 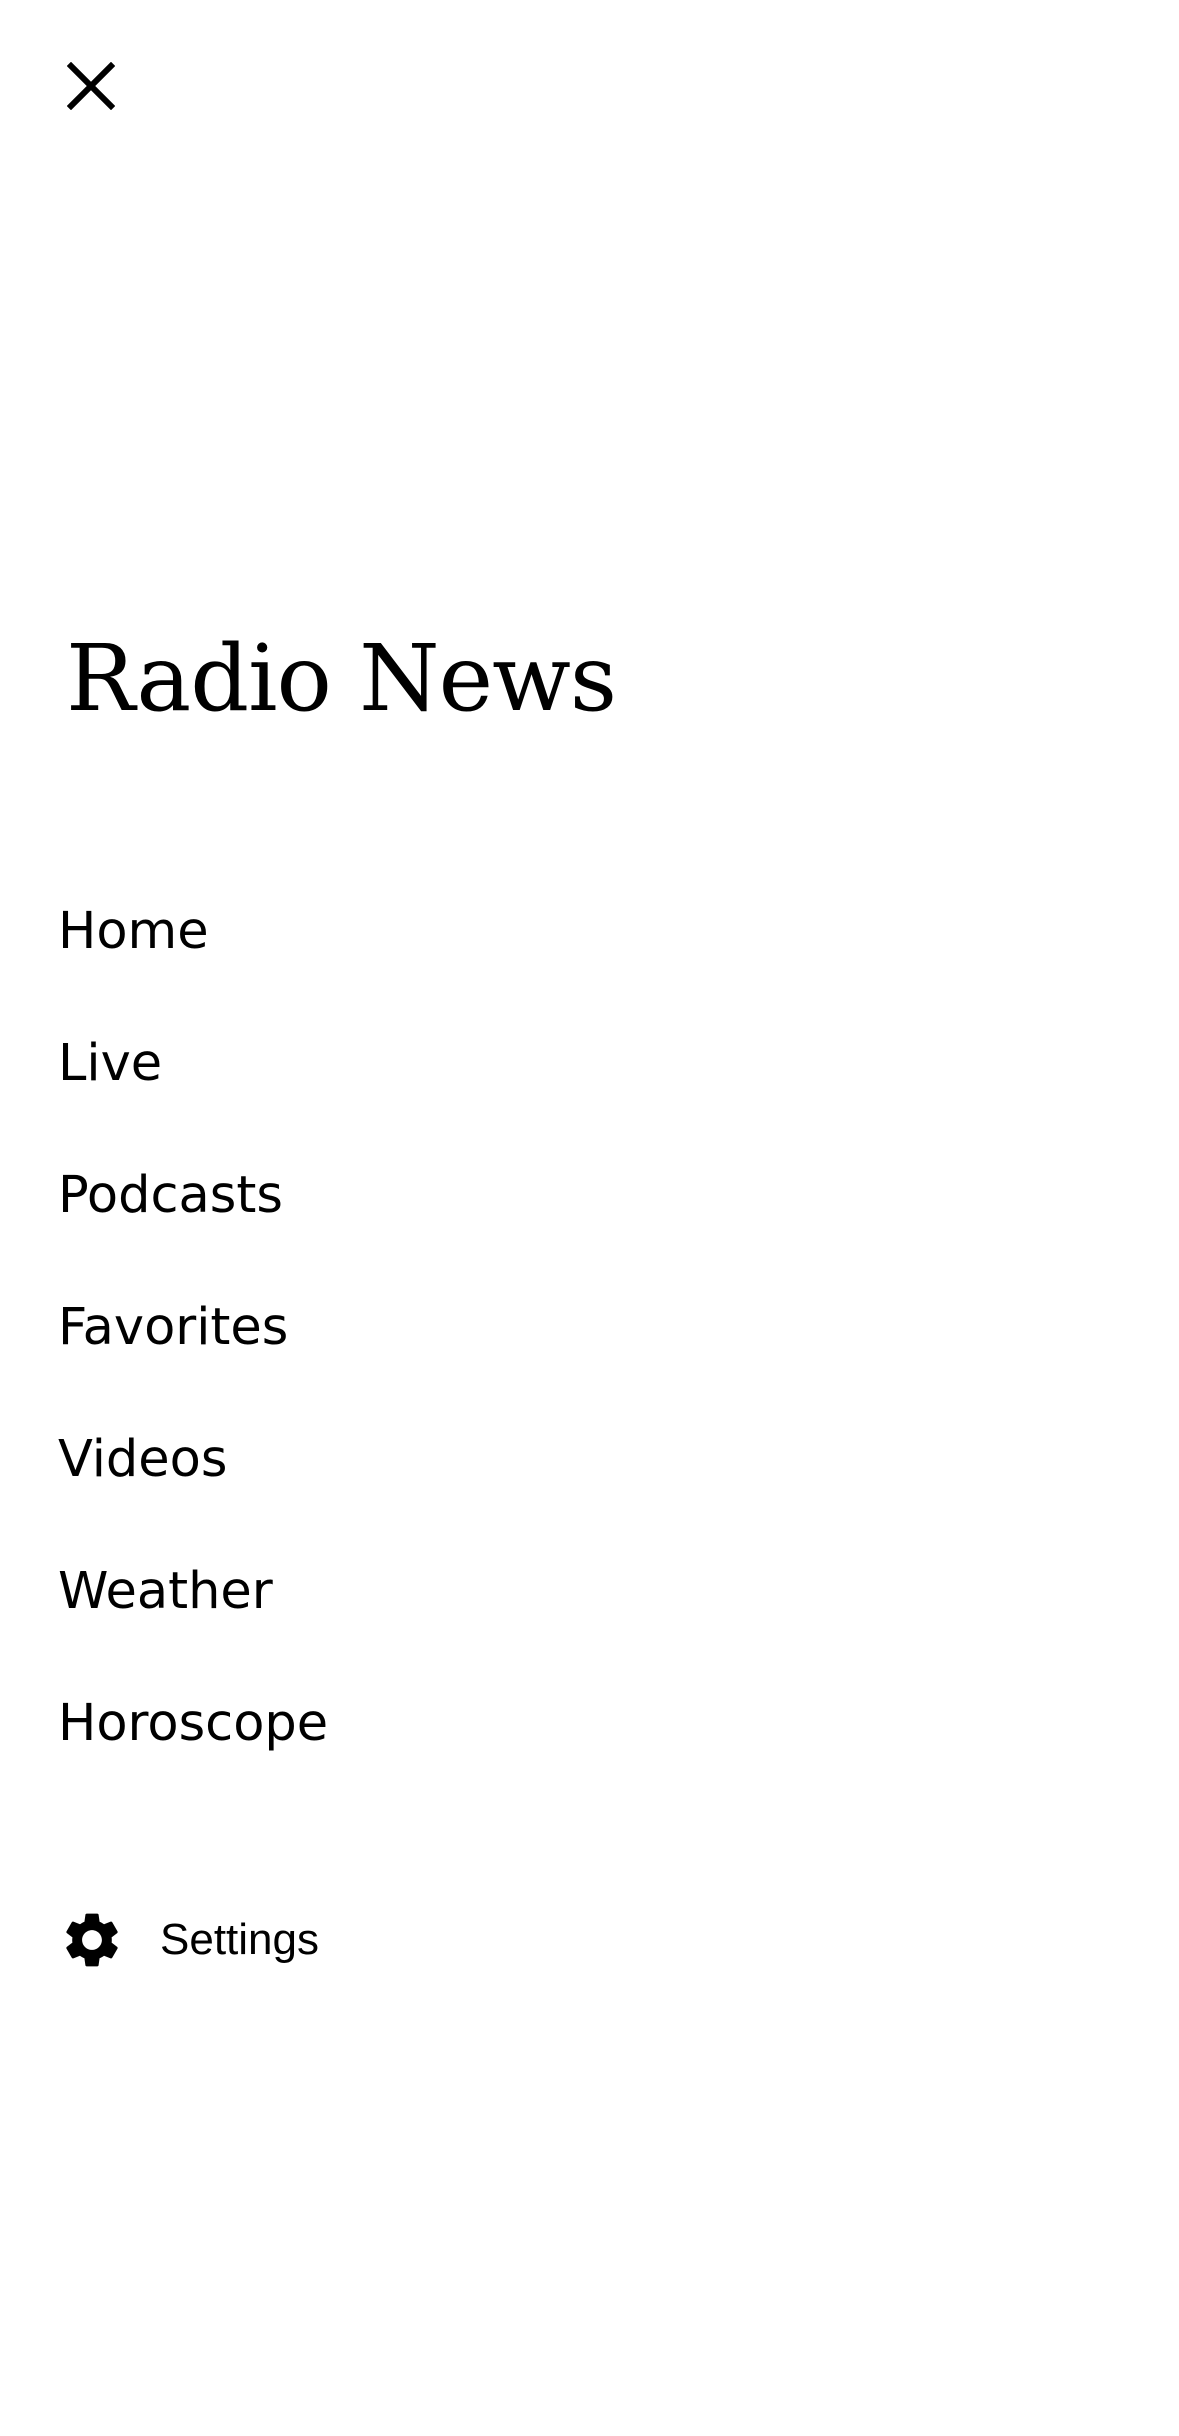 I want to click on gear-icon, so click(x=92, y=1940).